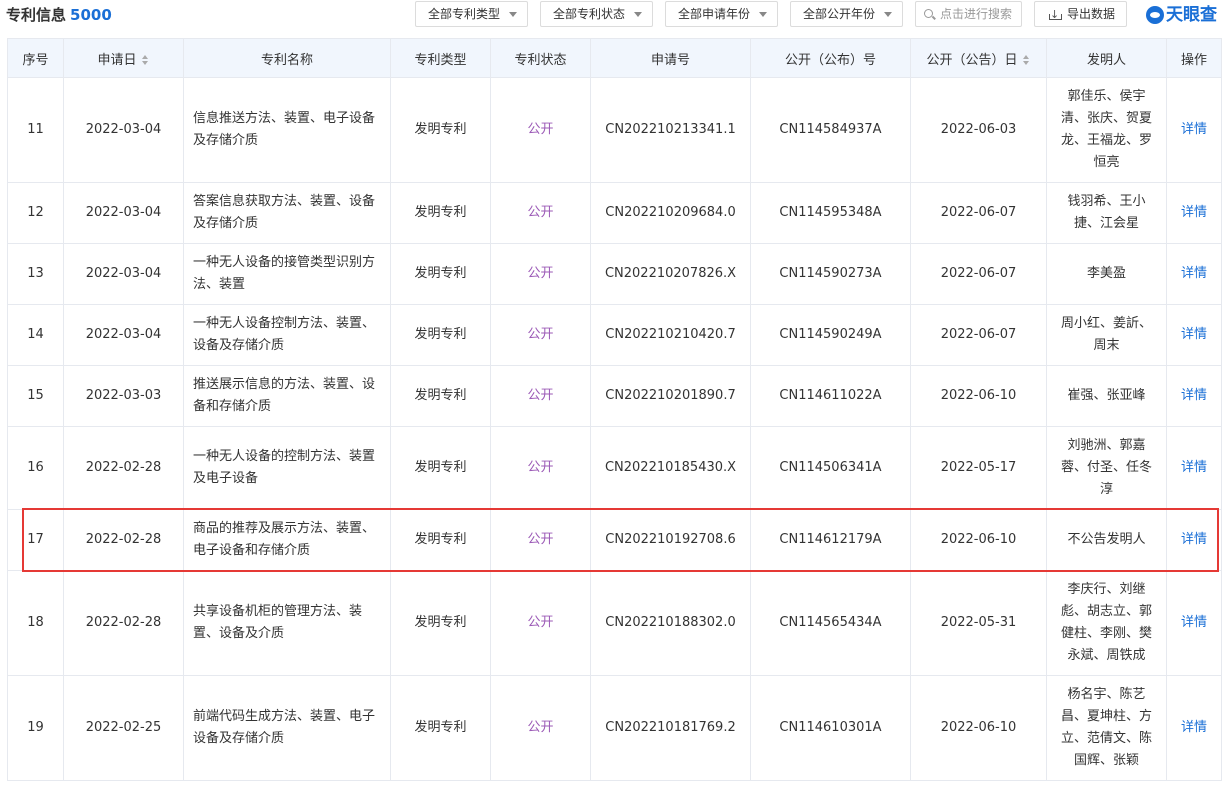  I want to click on apply-year-filter-label: 全部申请年份, so click(714, 14).